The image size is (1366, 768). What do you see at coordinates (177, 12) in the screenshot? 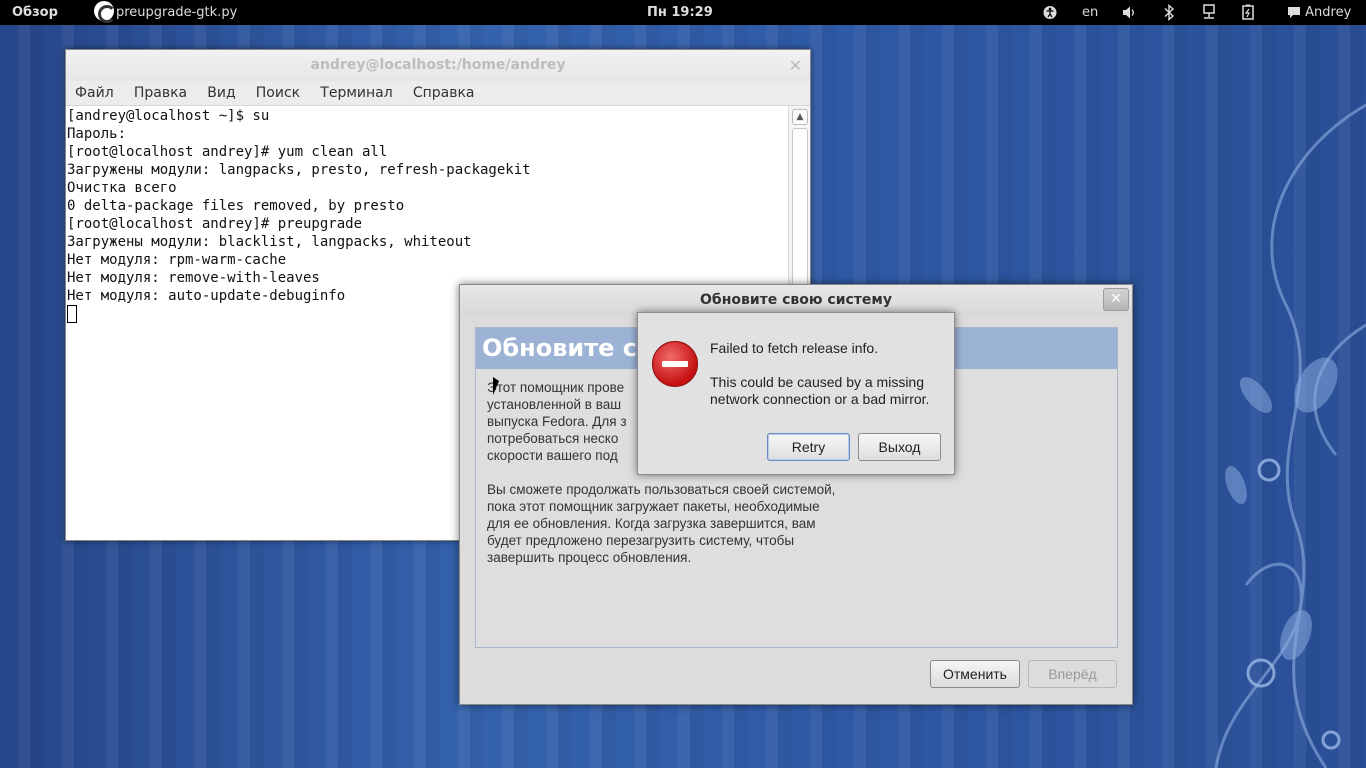
I see `app-menu-label: preupgrade-gtk.py` at bounding box center [177, 12].